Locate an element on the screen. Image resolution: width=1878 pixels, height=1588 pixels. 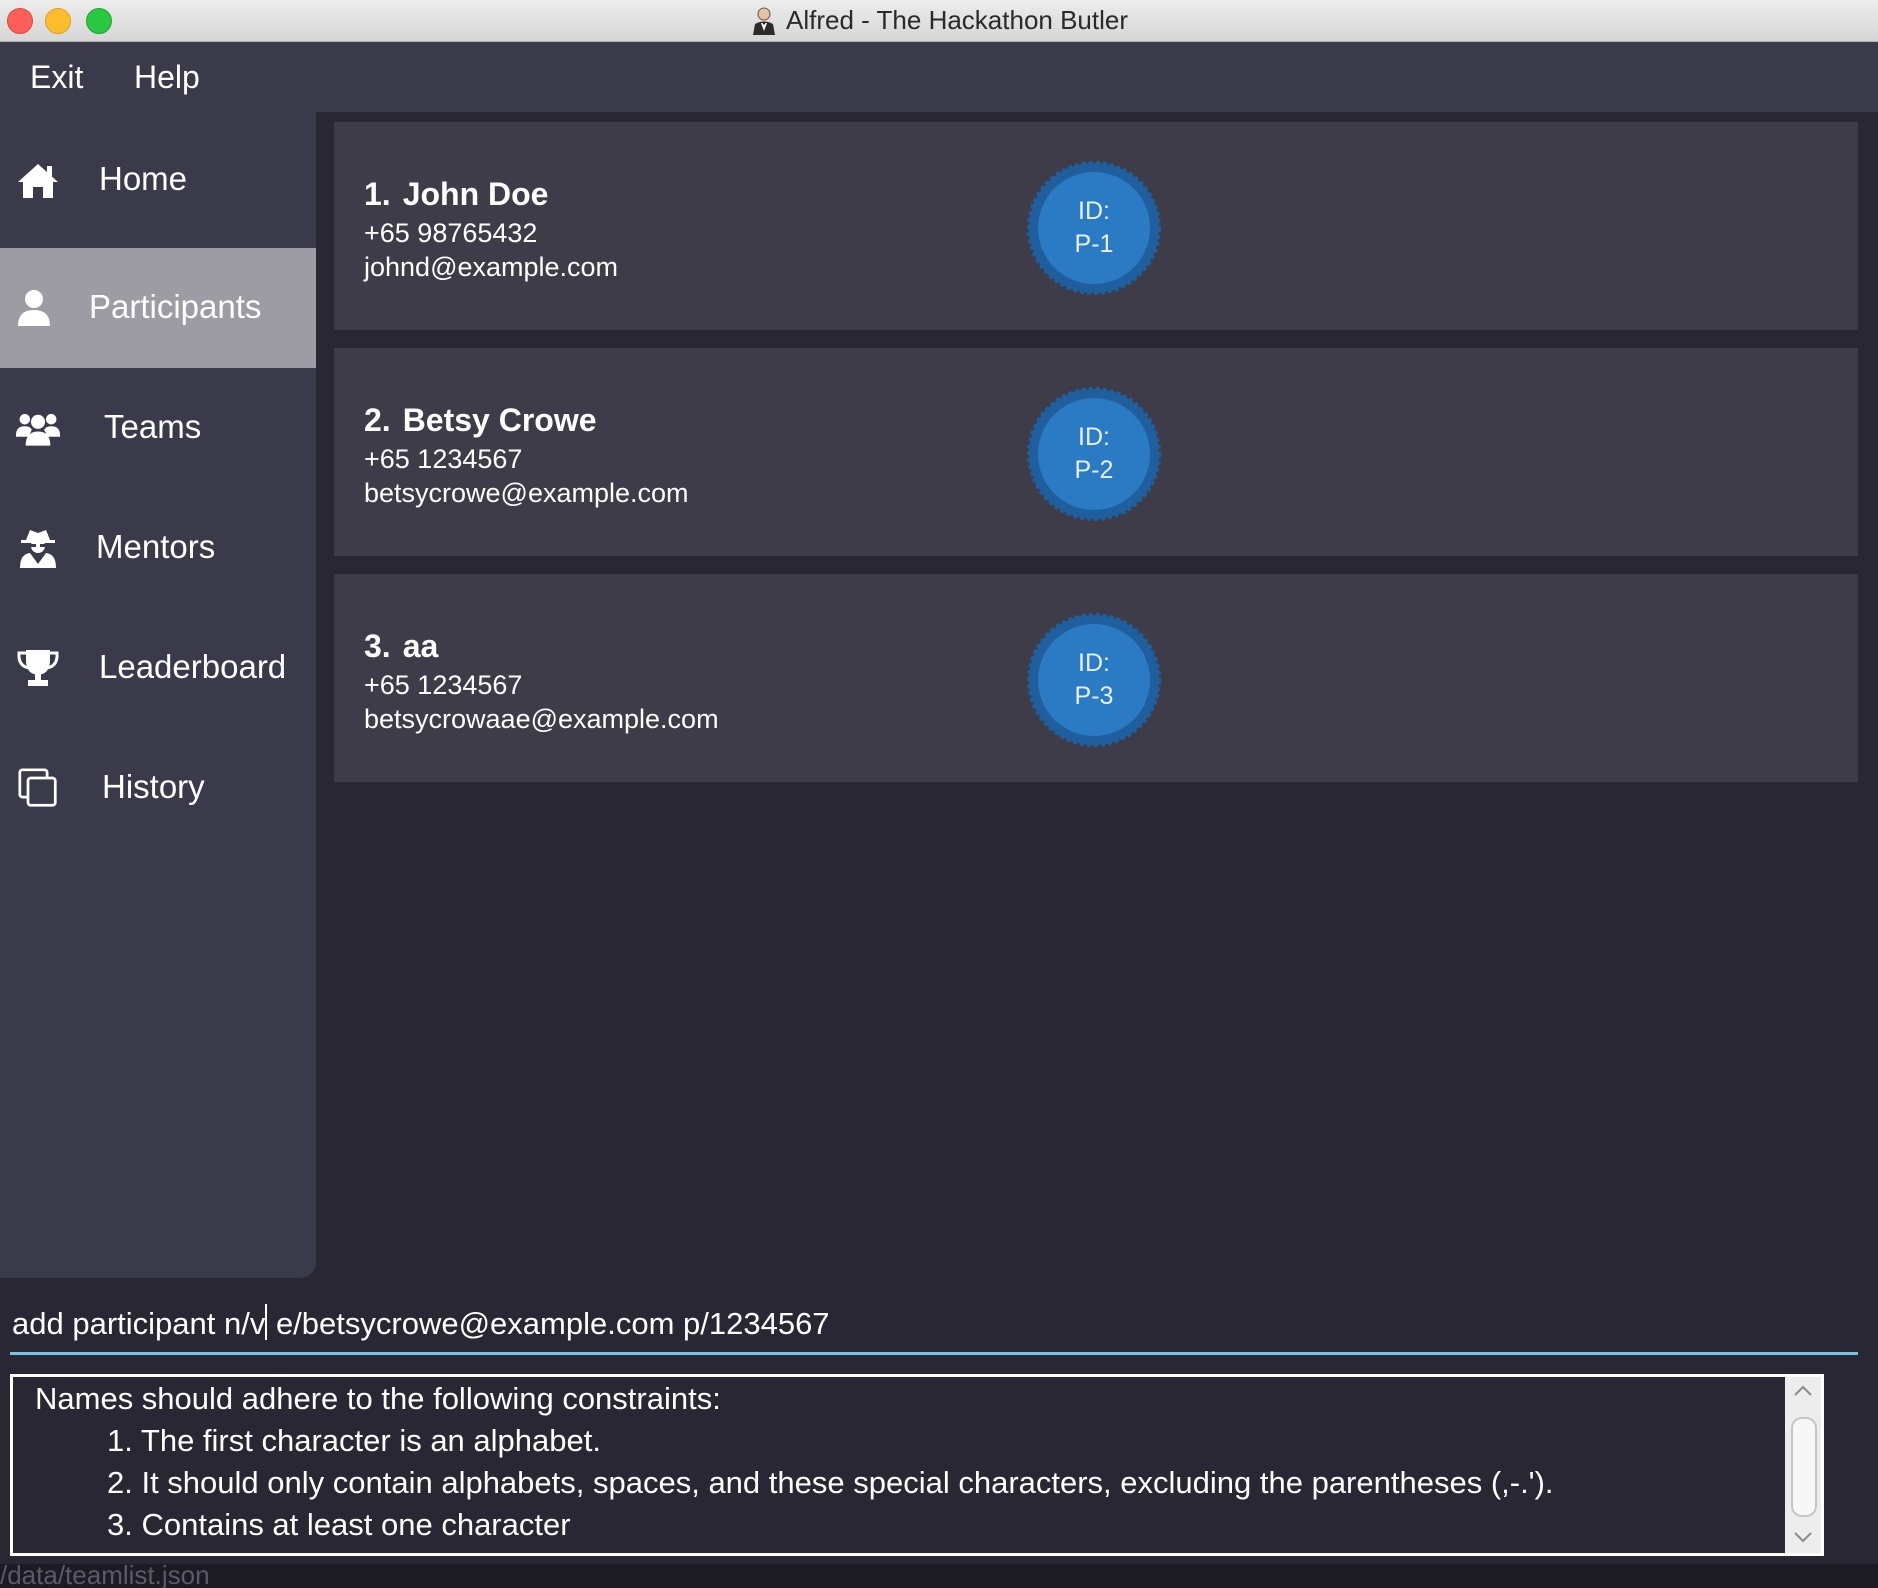
participant-id-badge: ID: P-2 is located at coordinates (1094, 454).